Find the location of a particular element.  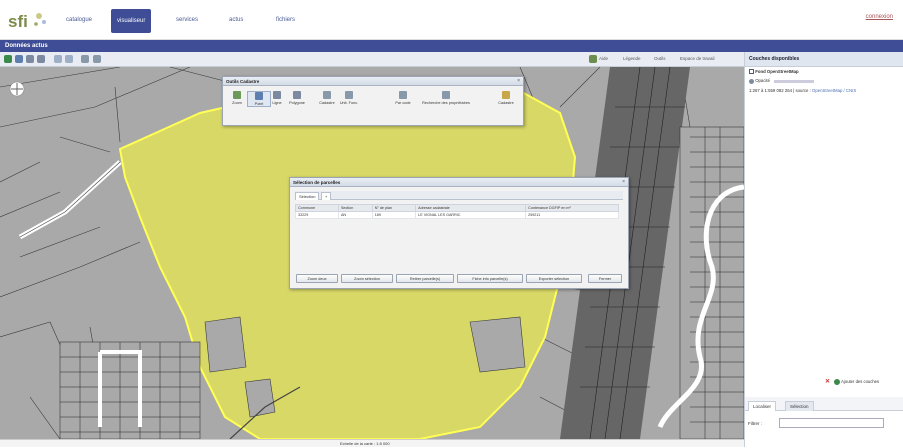

globe-icon is located at coordinates (8, 59).